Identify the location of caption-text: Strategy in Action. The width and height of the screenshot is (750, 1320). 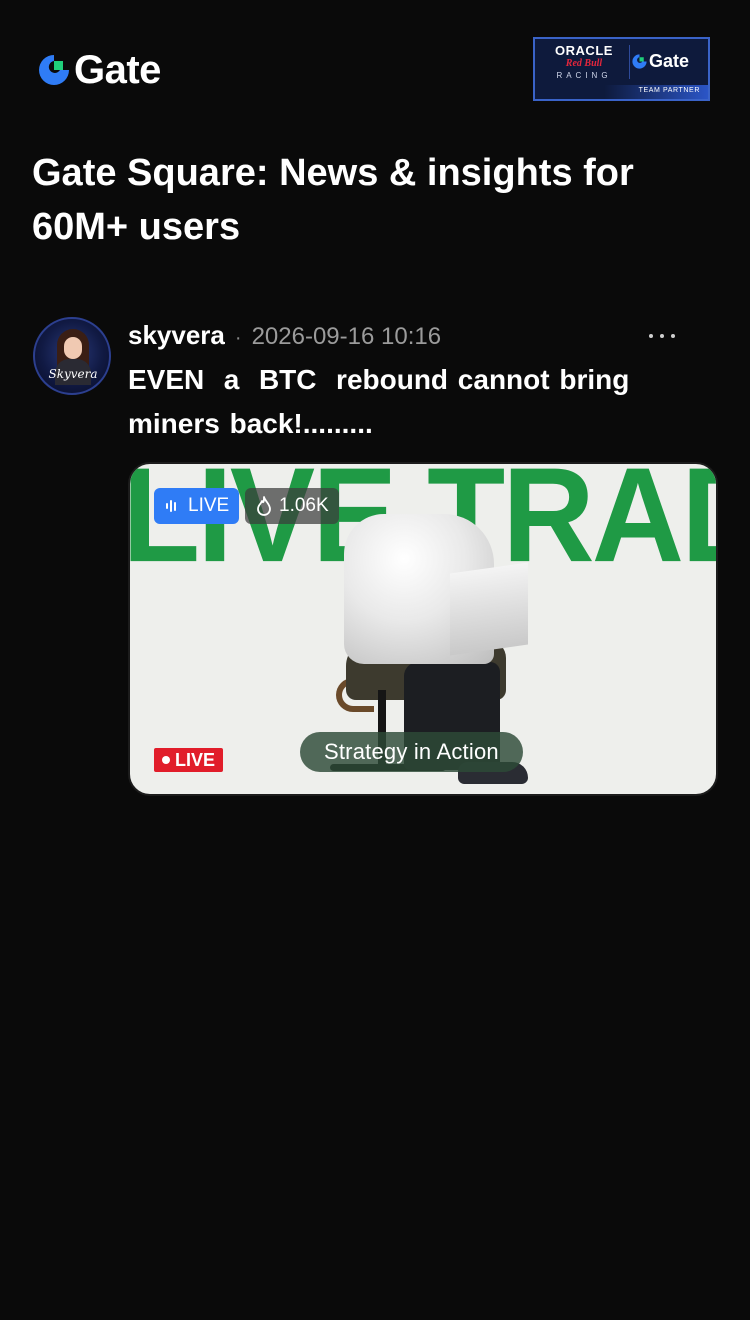
(411, 751).